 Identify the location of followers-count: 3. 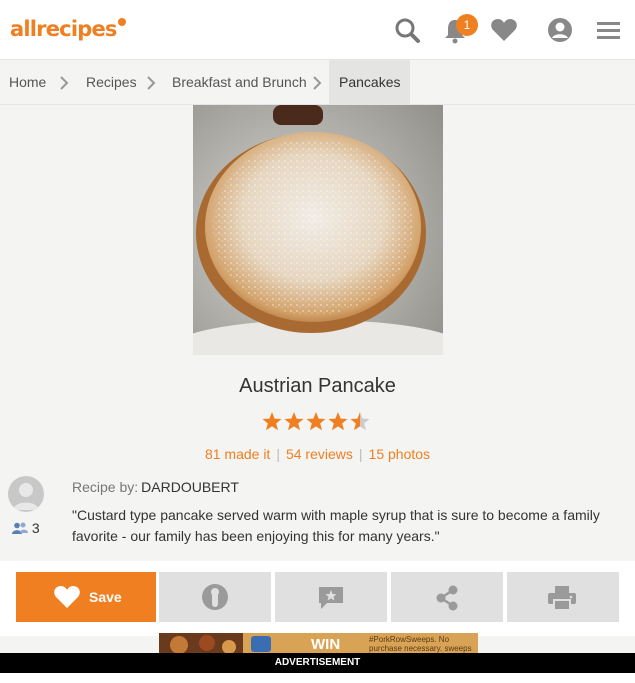
(26, 528).